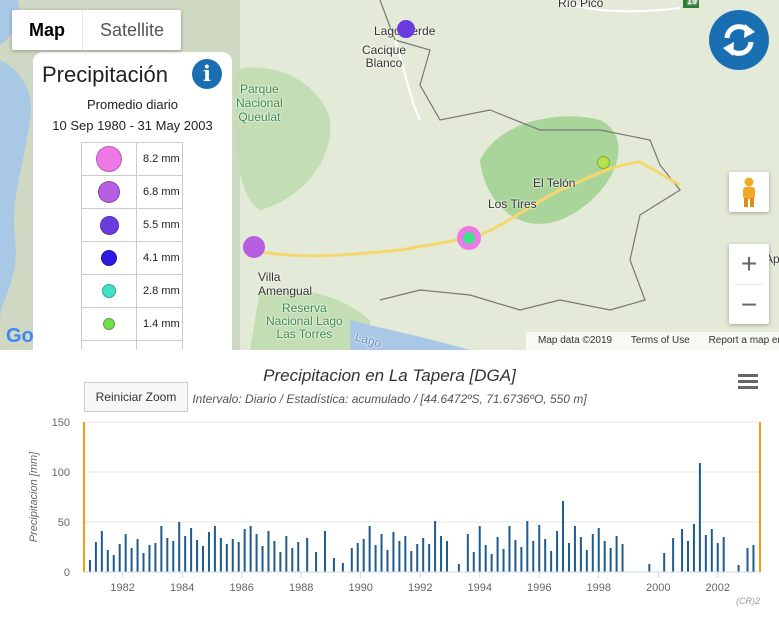  I want to click on info-icon: i, so click(207, 74).